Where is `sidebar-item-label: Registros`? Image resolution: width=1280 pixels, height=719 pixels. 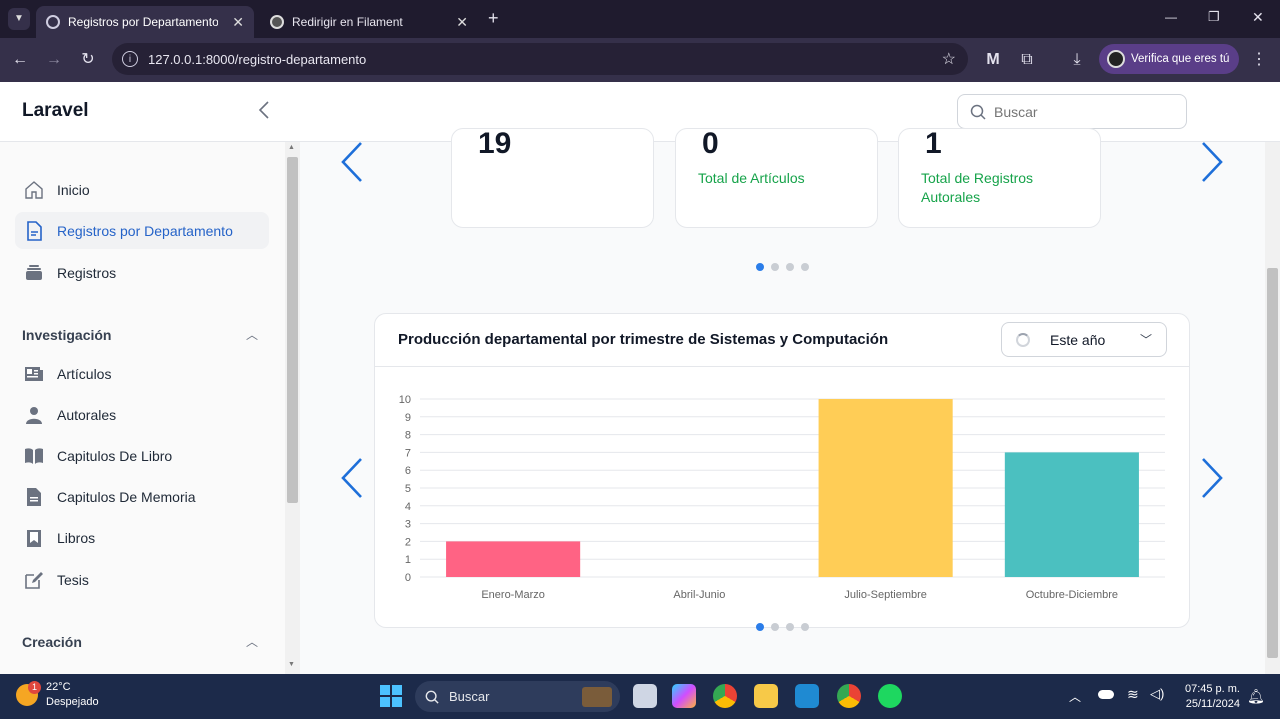
sidebar-item-label: Registros is located at coordinates (87, 272).